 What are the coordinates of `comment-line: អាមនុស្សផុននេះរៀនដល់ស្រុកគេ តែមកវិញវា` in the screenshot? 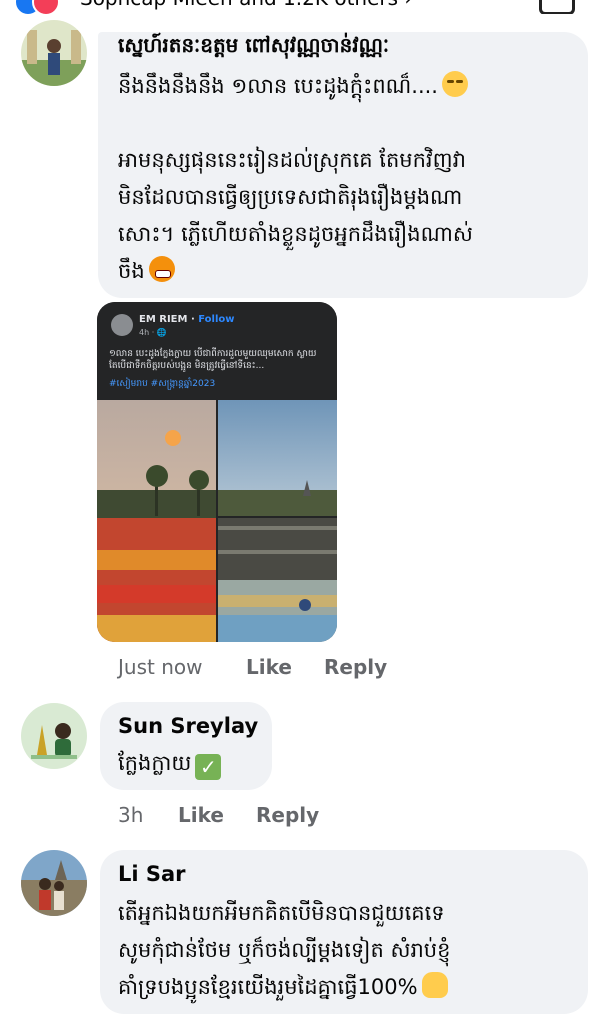 It's located at (292, 160).